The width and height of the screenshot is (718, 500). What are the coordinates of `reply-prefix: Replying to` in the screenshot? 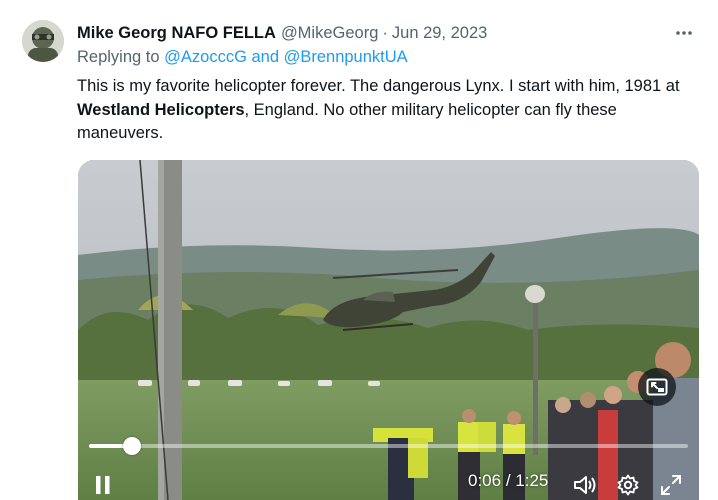 It's located at (121, 57).